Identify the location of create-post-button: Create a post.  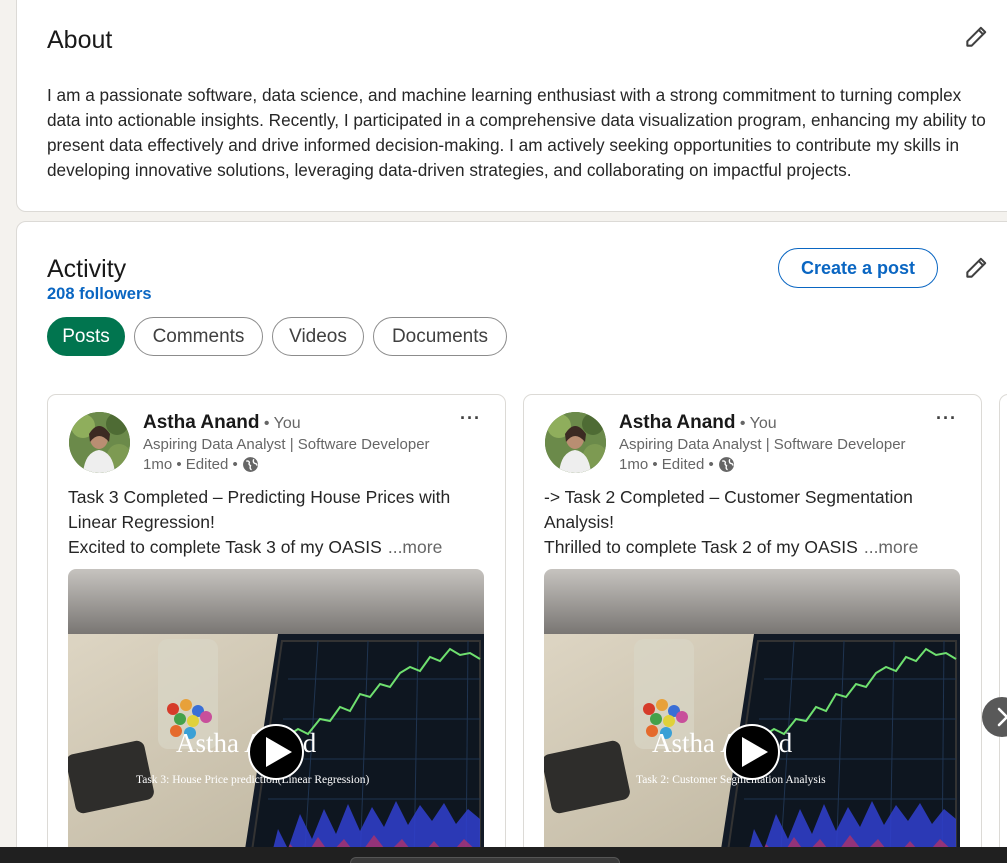
(858, 268).